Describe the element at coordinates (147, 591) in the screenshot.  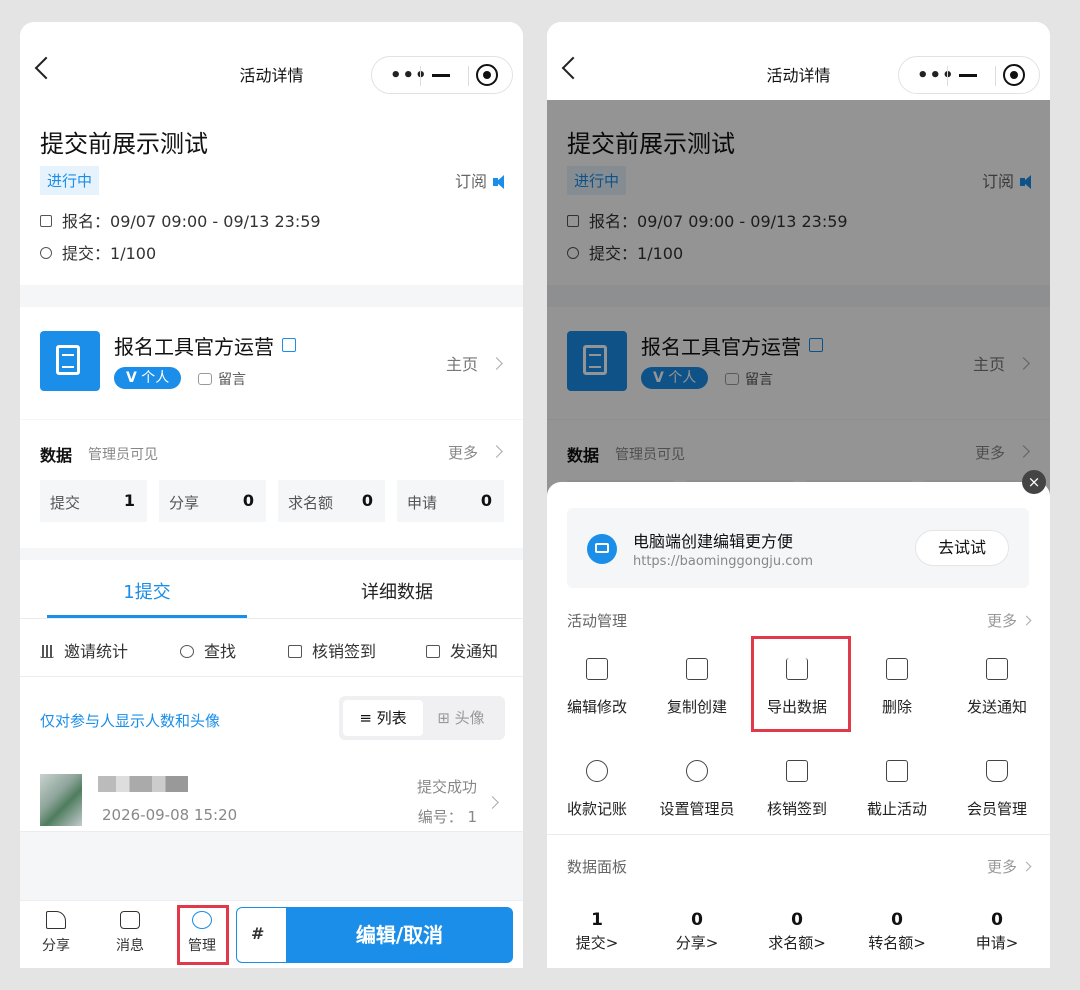
I see `tab-submissions: 1提交` at that location.